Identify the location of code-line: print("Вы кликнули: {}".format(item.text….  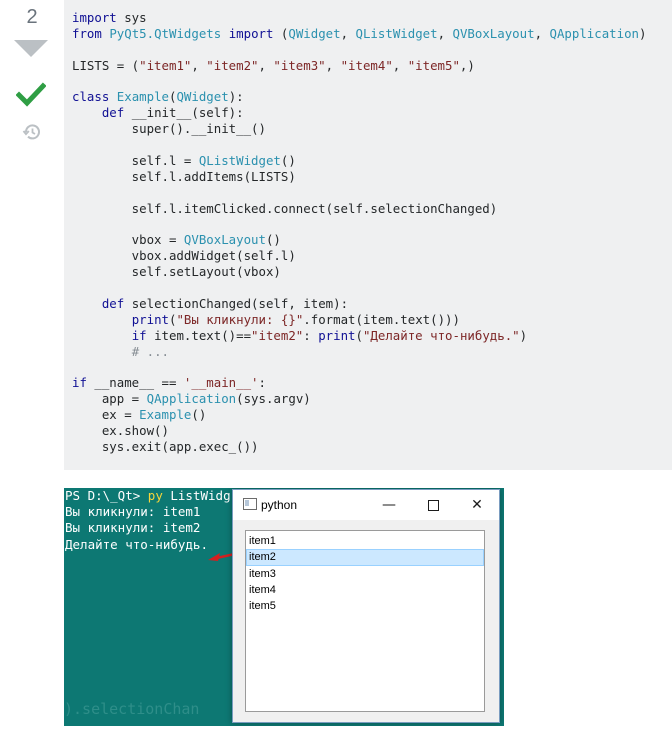
(368, 320).